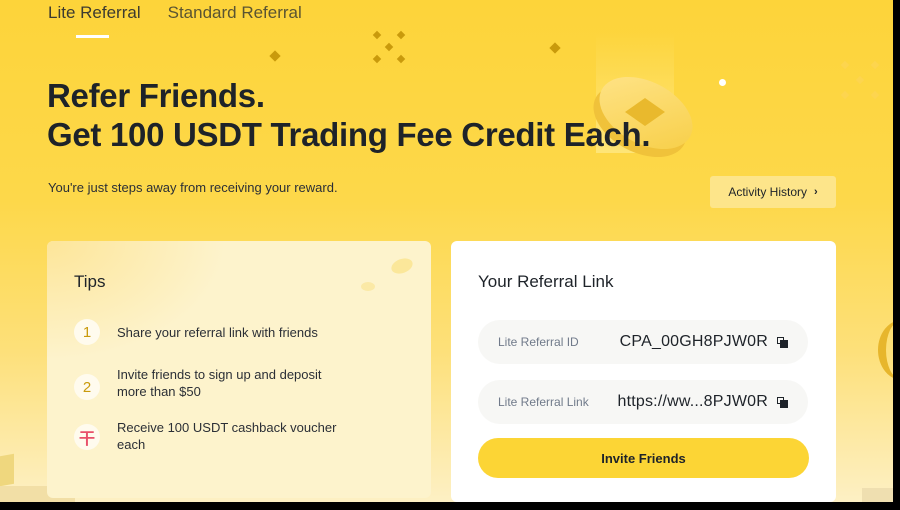 The width and height of the screenshot is (900, 510). I want to click on side-coin-illustration, so click(885, 350).